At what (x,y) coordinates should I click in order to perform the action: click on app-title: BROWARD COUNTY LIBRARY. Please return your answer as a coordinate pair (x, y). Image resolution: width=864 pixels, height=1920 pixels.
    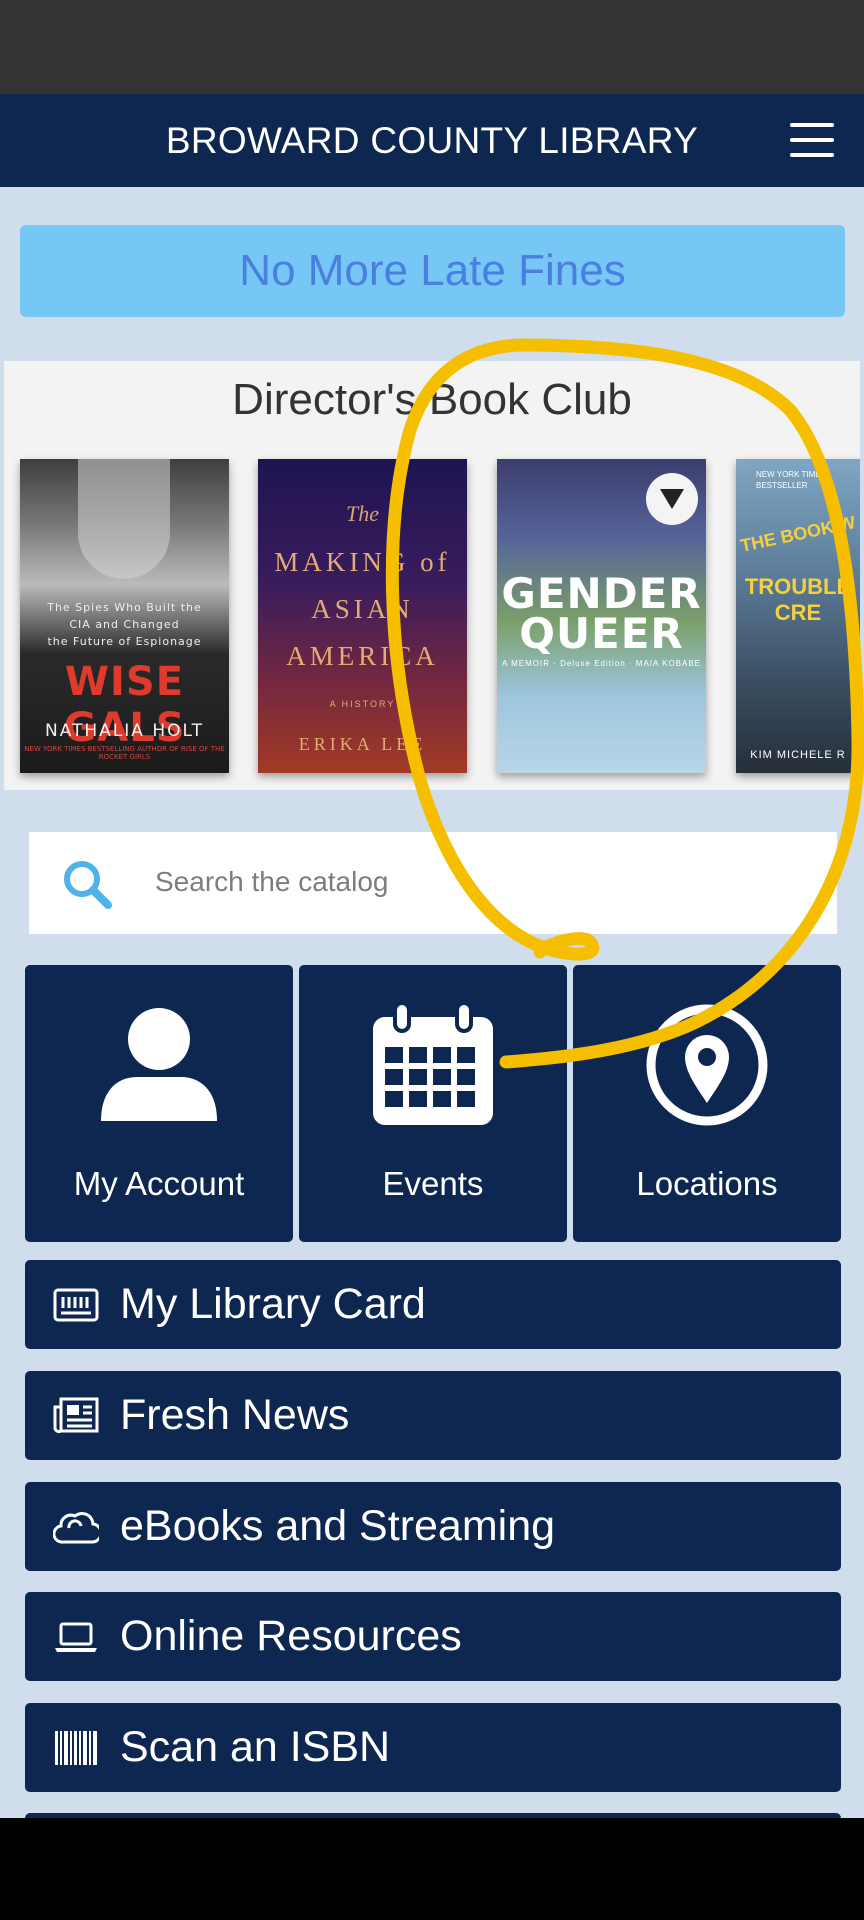
    Looking at the image, I should click on (432, 140).